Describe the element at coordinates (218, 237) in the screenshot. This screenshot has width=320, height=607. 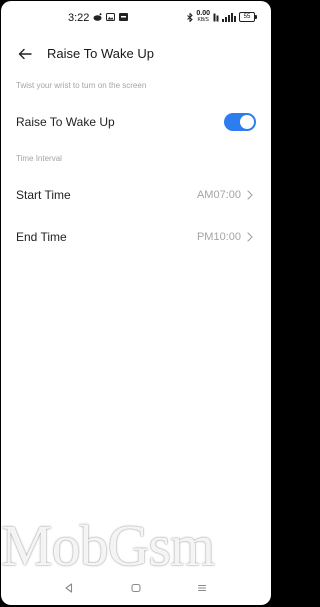
I see `end-time-value: PM10:00` at that location.